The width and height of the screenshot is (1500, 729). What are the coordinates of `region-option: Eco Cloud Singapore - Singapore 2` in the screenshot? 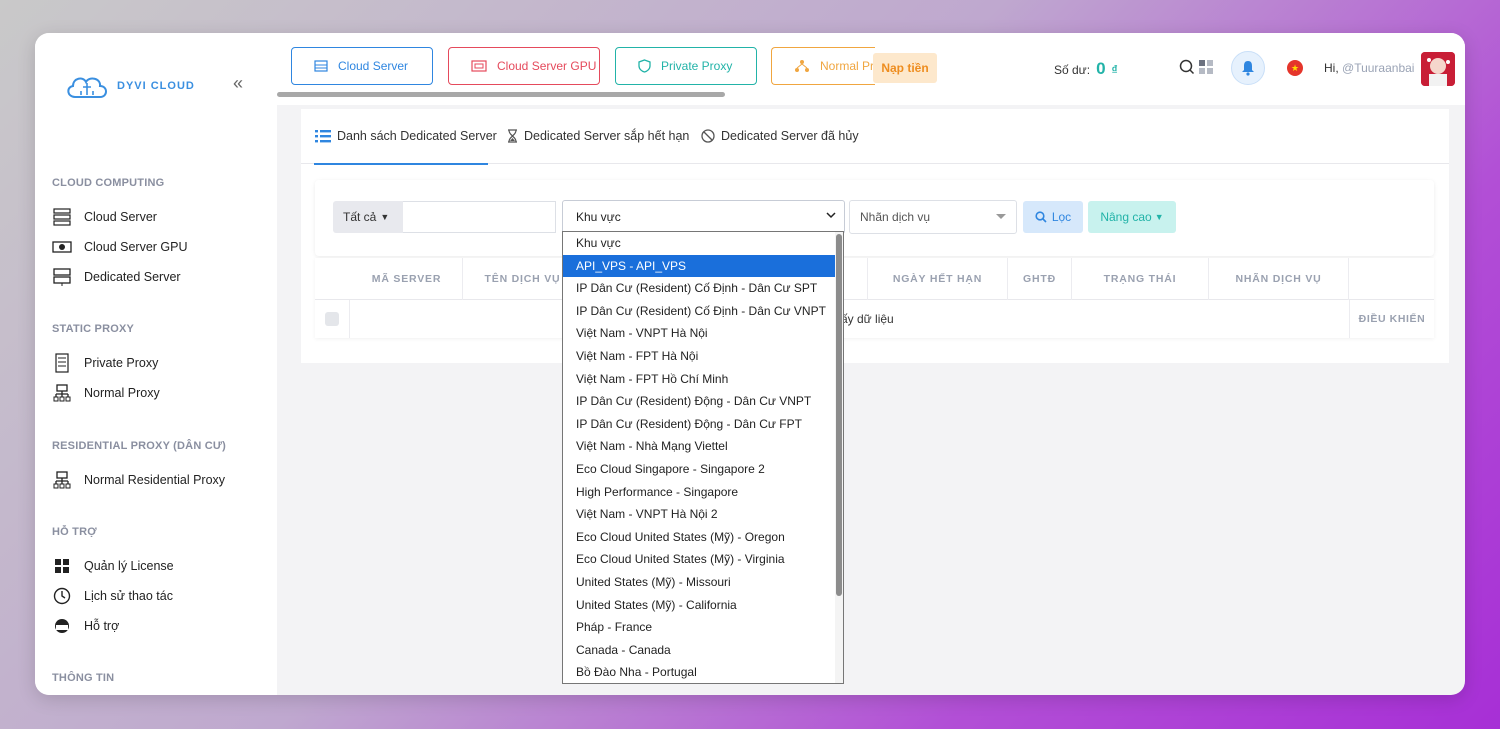 It's located at (703, 469).